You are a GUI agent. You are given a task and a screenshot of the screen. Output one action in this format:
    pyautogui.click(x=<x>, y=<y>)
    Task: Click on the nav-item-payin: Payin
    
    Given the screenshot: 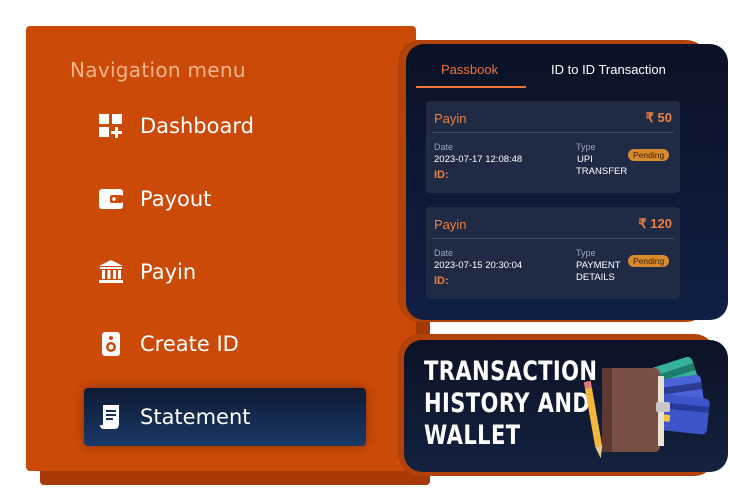 What is the action you would take?
    pyautogui.click(x=147, y=272)
    